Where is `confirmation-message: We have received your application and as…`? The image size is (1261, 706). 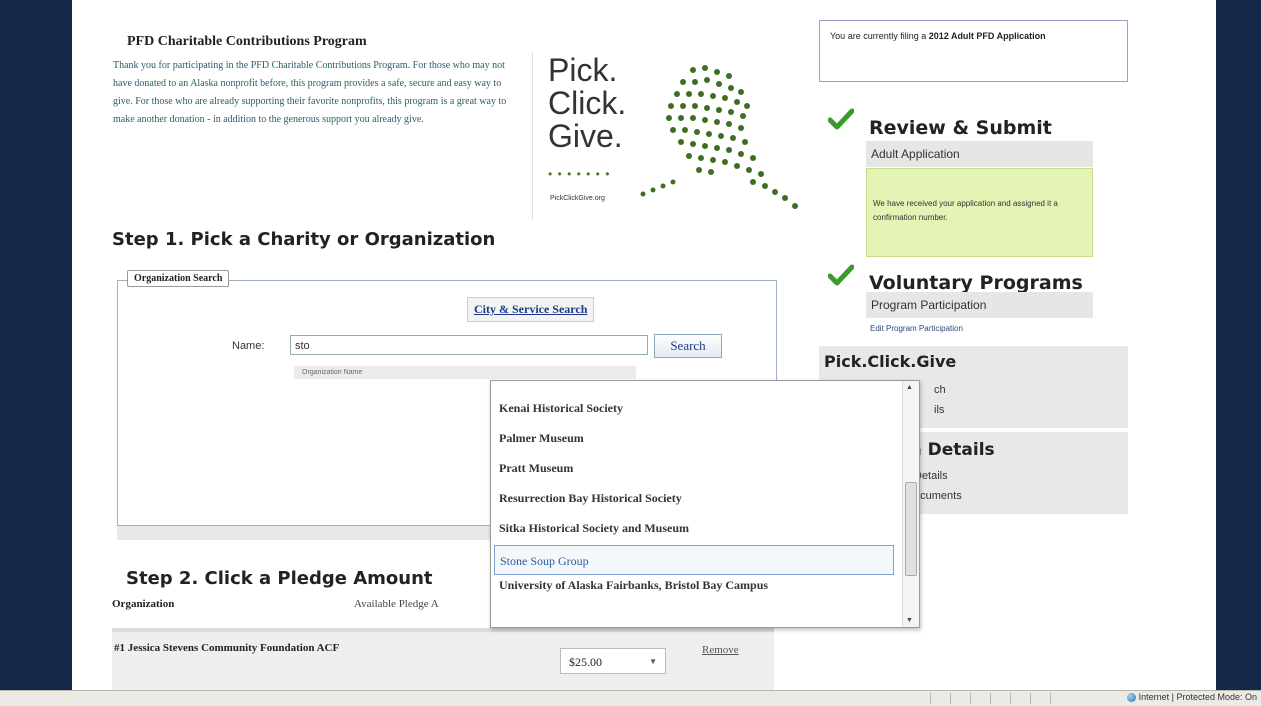 confirmation-message: We have received your application and as… is located at coordinates (979, 212).